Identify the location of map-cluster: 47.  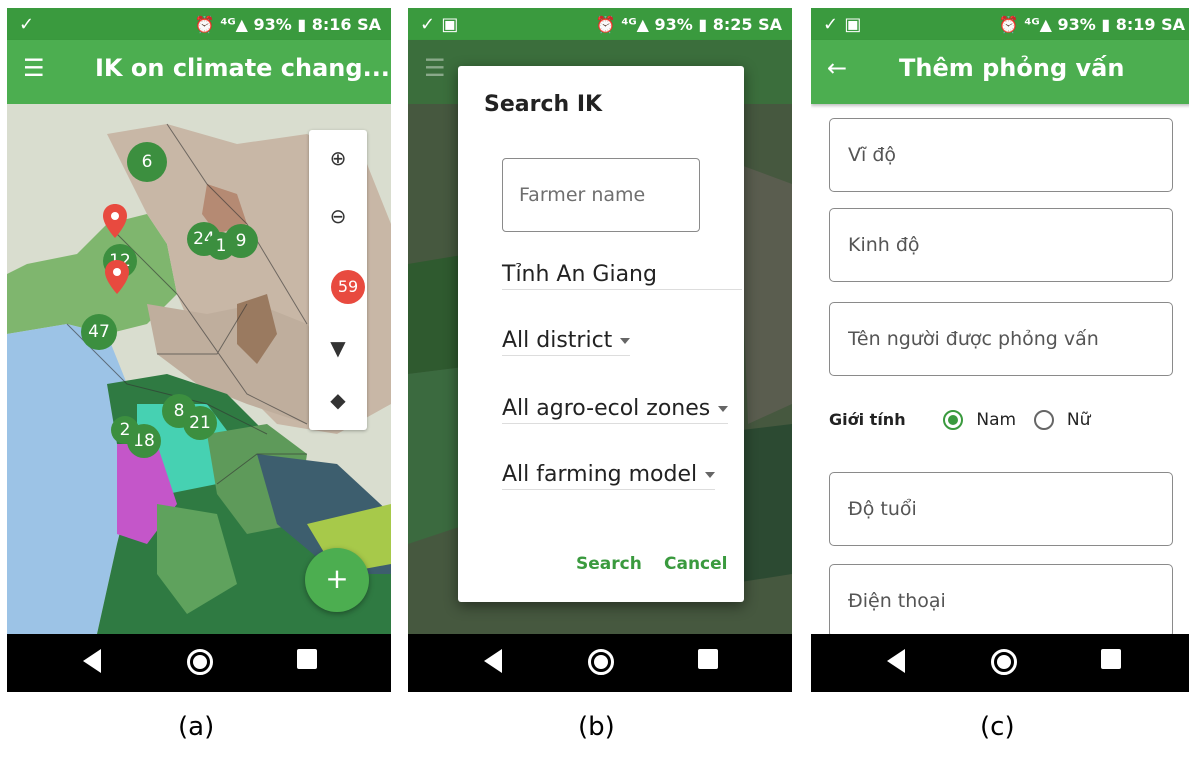
(99, 332).